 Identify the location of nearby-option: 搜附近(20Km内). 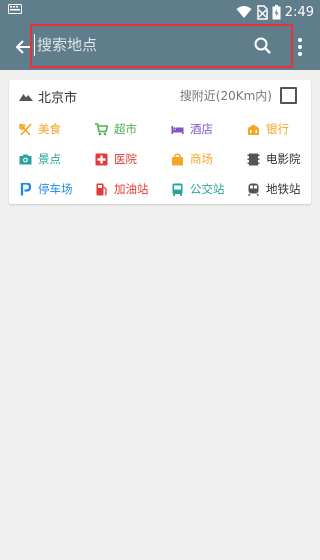
(238, 95).